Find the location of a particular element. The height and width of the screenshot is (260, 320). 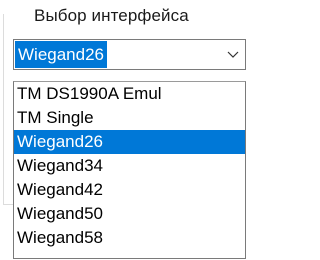

combobox-selected-value: Wiegand26 is located at coordinates (61, 54).